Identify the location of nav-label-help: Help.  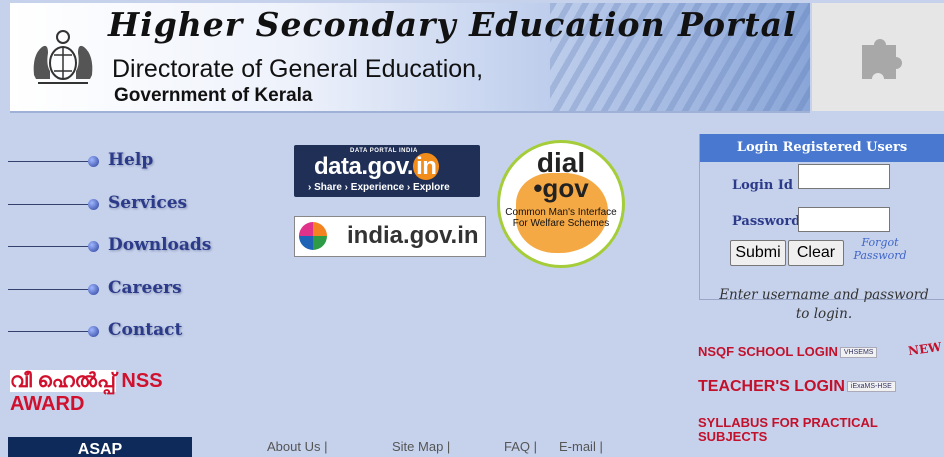
(130, 160).